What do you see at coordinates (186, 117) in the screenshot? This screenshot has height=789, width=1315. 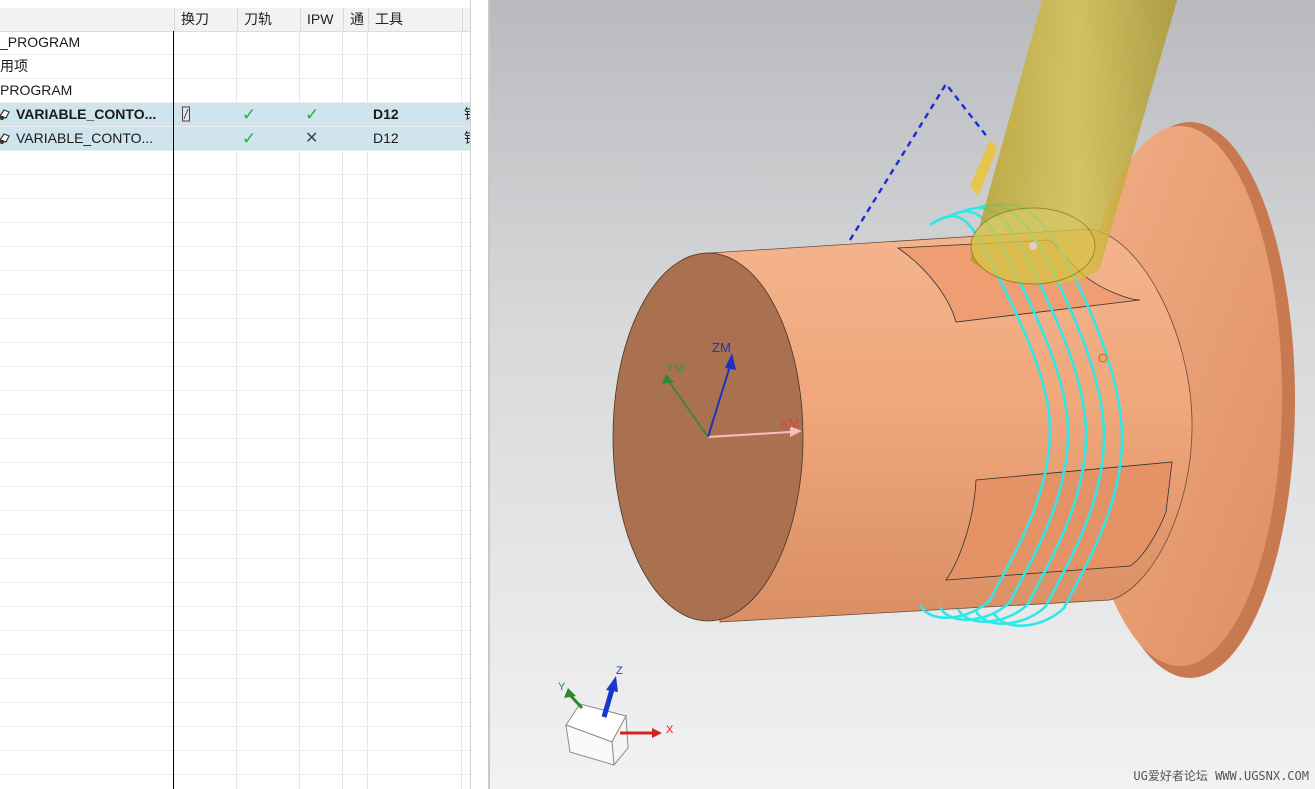 I see `tool-change-icon` at bounding box center [186, 117].